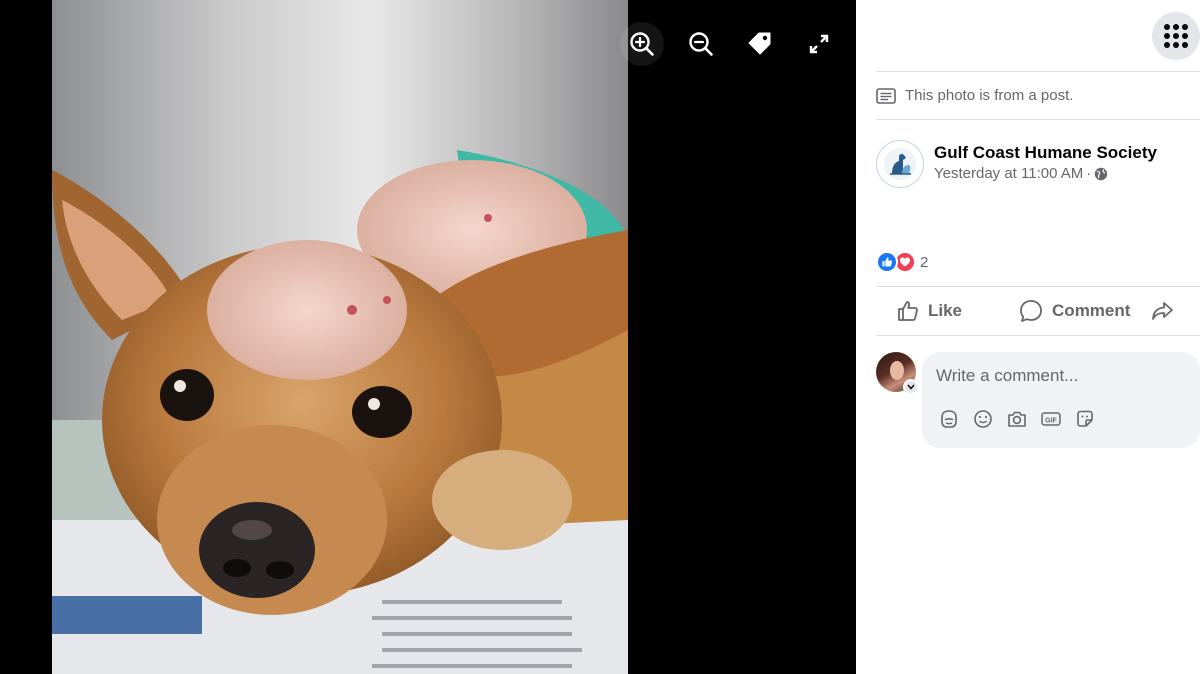  Describe the element at coordinates (1038, 36) in the screenshot. I see `panel-header` at that location.